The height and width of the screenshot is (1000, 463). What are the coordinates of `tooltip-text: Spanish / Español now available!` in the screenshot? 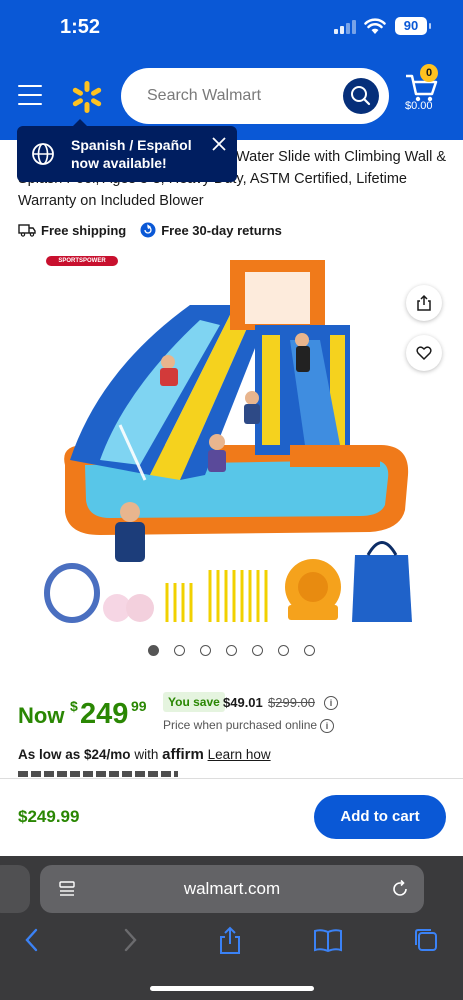 It's located at (131, 154).